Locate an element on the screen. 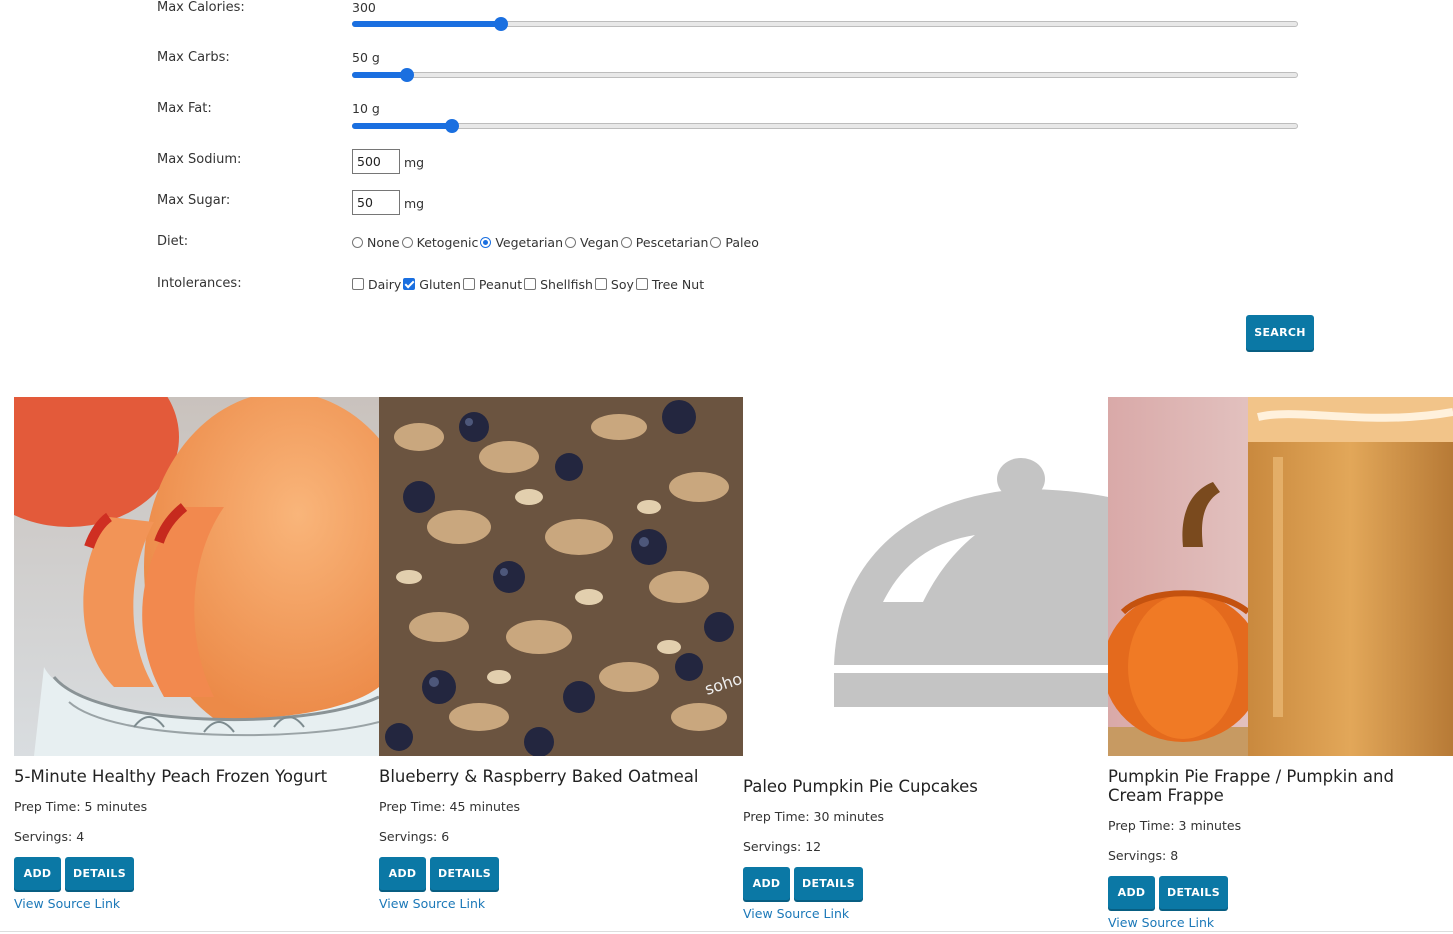 The height and width of the screenshot is (934, 1453). intolerance-checkbox-tree-nut is located at coordinates (641, 283).